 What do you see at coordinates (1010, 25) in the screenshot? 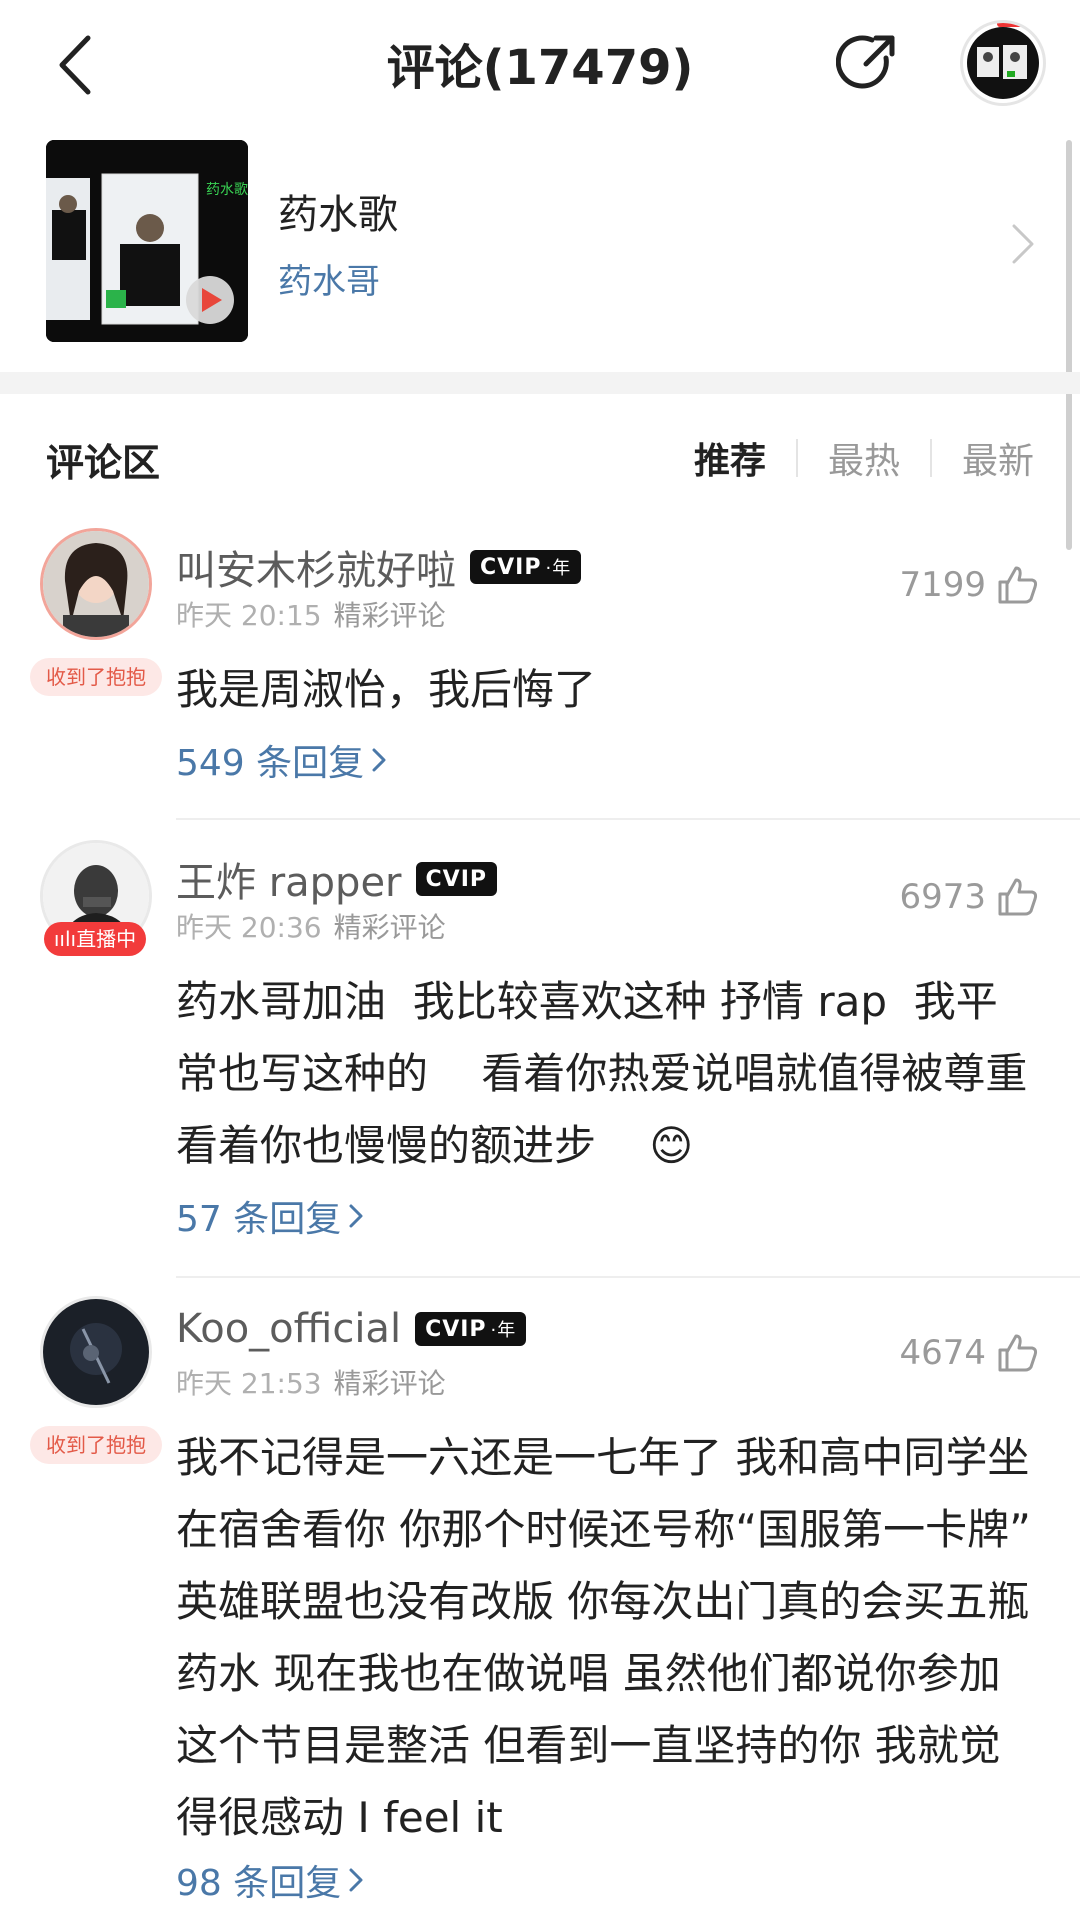
I see `playing-indicator` at bounding box center [1010, 25].